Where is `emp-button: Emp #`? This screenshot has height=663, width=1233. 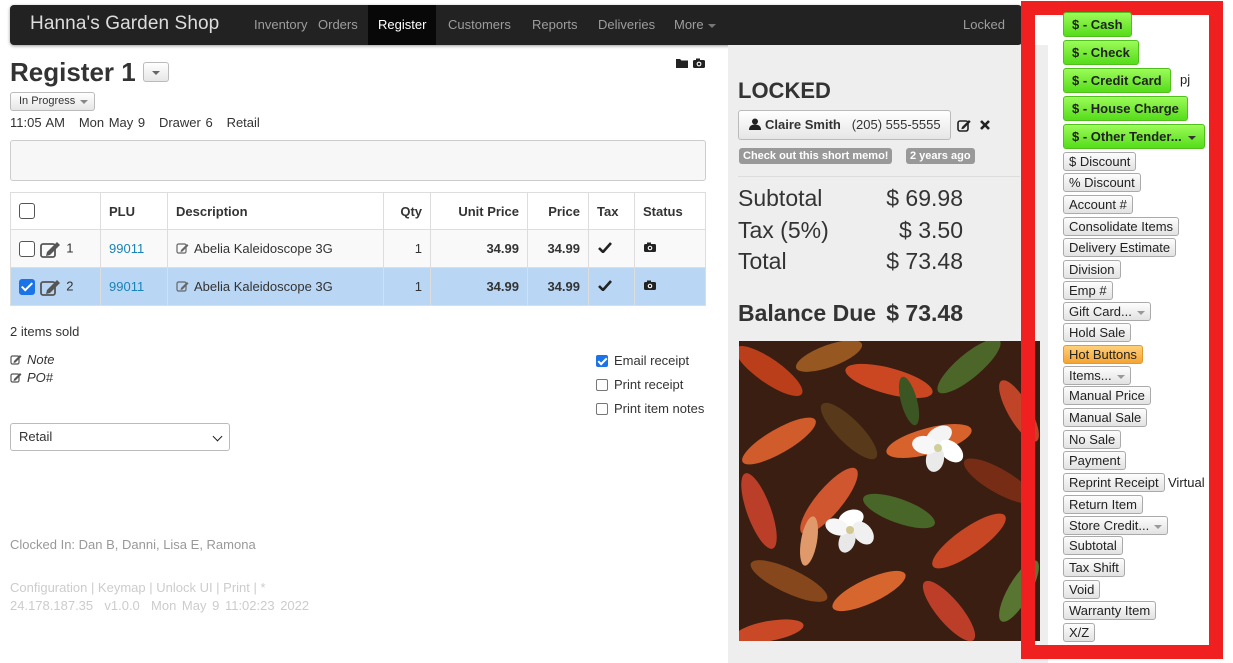
emp-button: Emp # is located at coordinates (1088, 290).